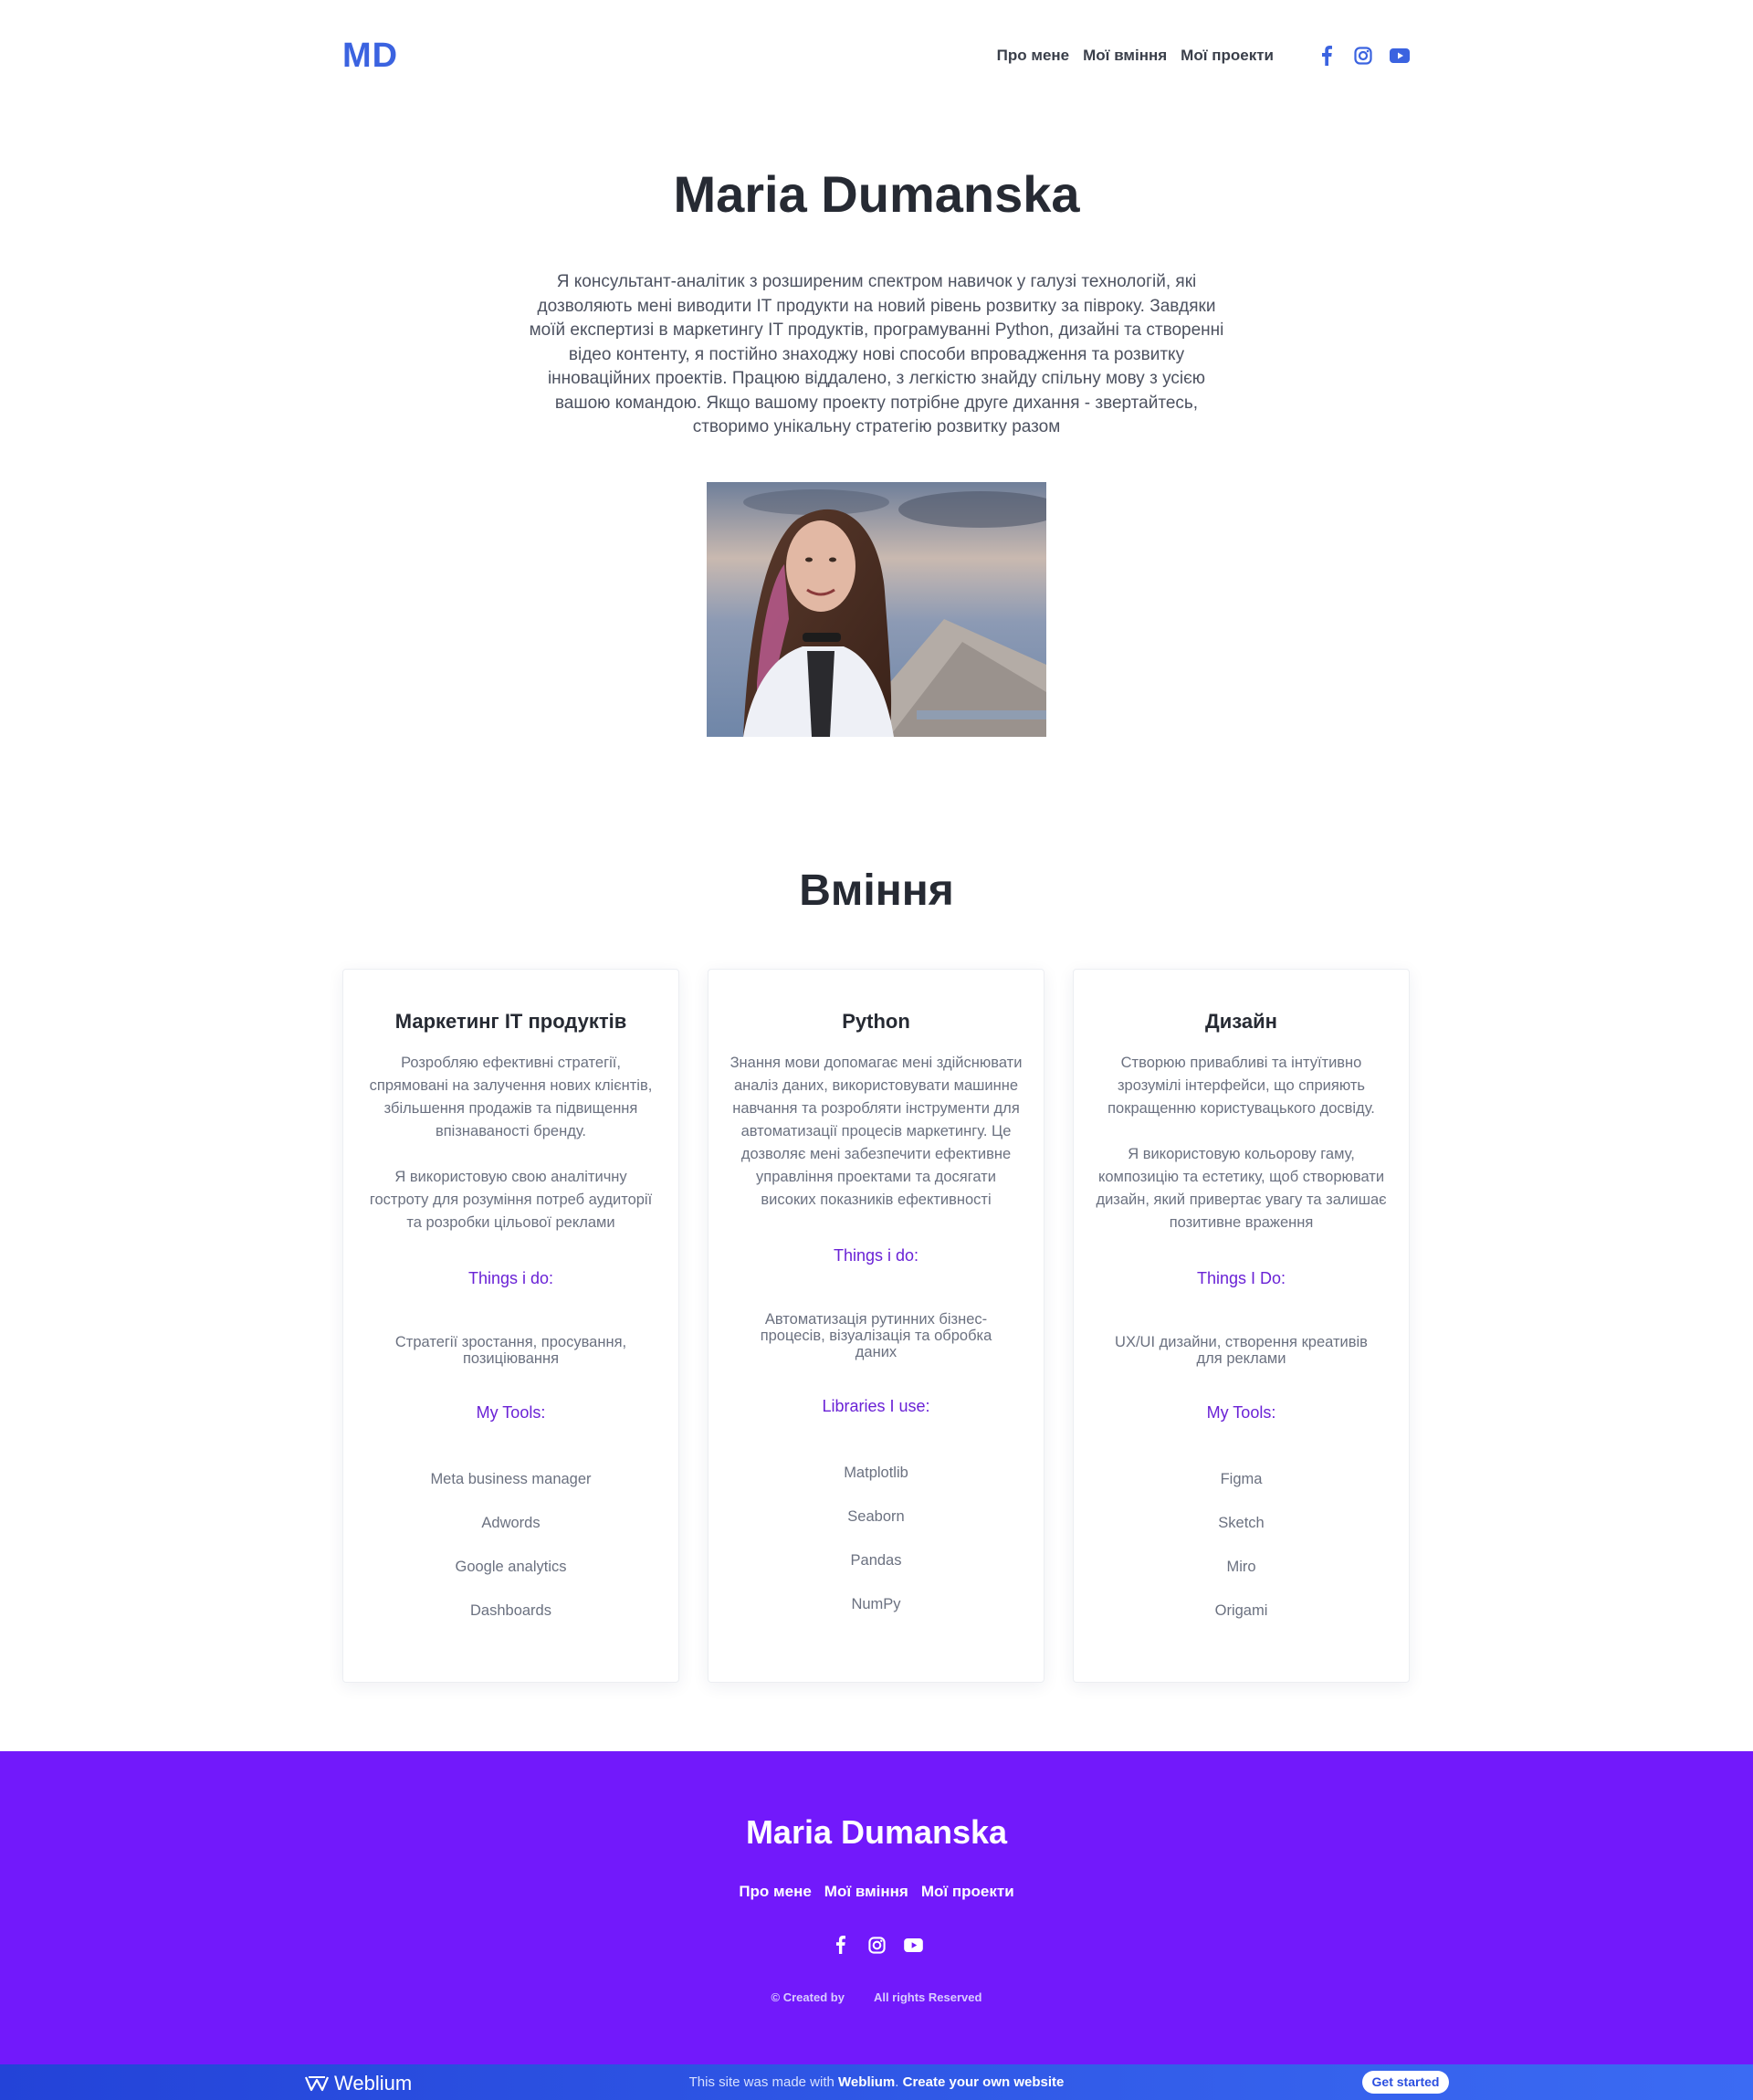  What do you see at coordinates (511, 1479) in the screenshot?
I see `list-item: Meta business manager` at bounding box center [511, 1479].